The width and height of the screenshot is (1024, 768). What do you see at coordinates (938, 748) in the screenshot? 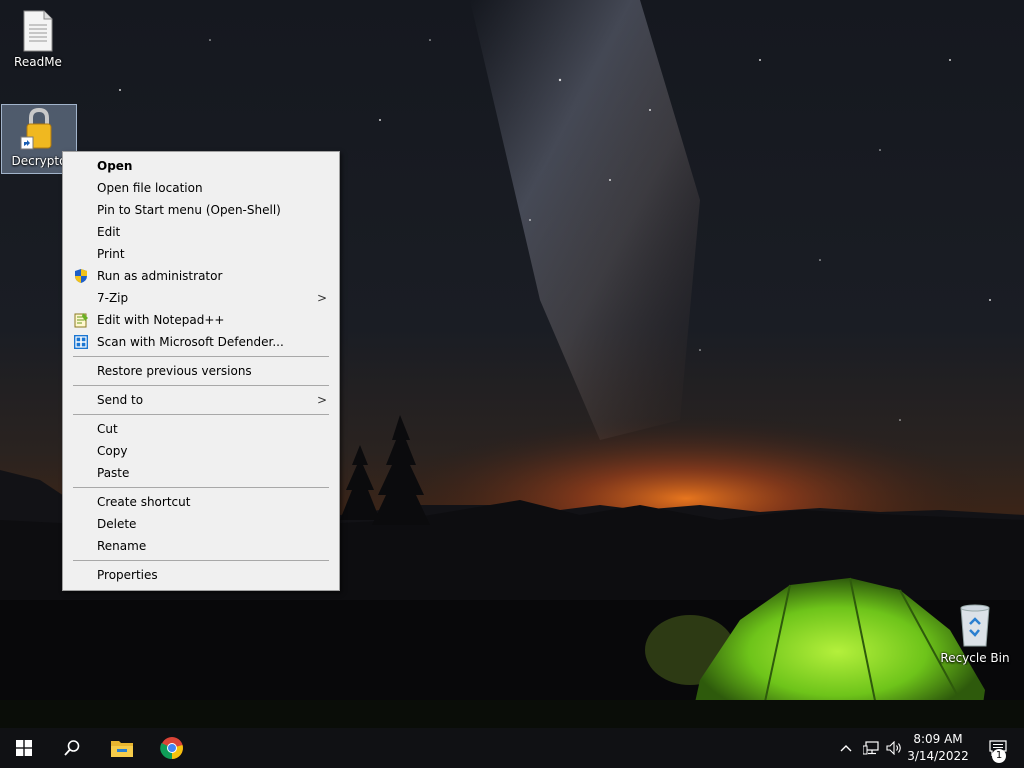
I see `taskbar-clock: 8:09 AM 3/14/2022` at bounding box center [938, 748].